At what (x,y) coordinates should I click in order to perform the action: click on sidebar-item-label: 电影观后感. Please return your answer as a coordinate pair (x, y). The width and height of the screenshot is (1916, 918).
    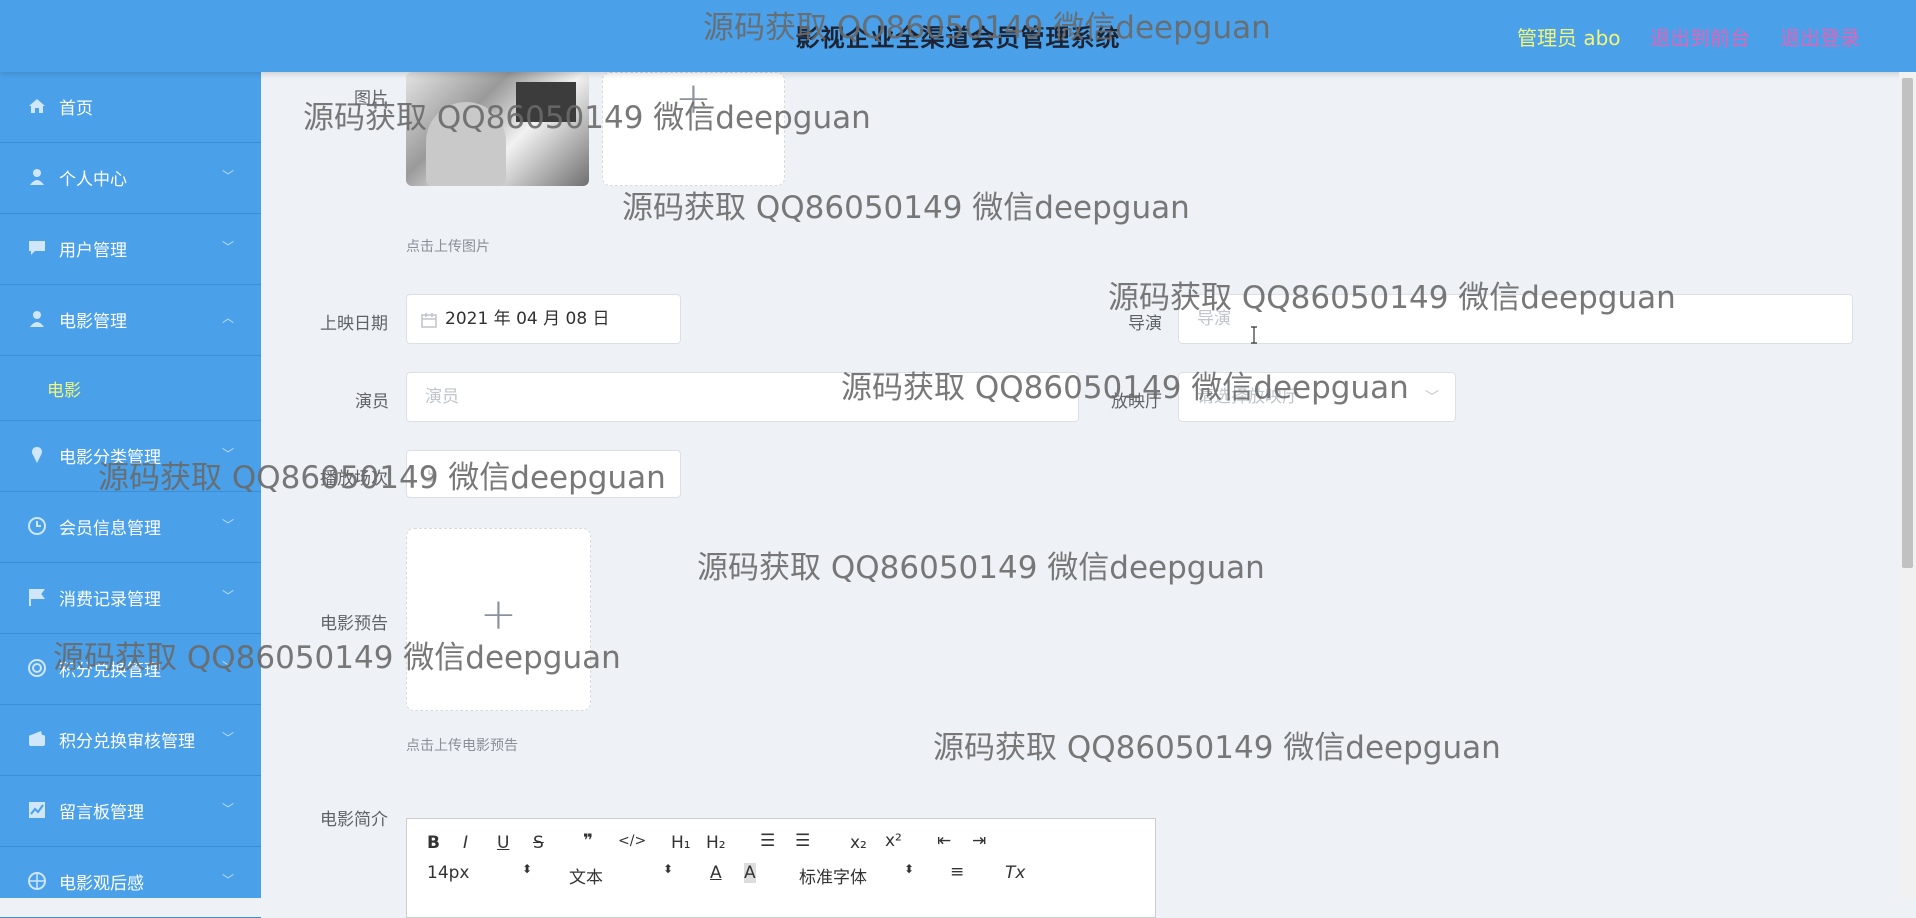
    Looking at the image, I should click on (101, 884).